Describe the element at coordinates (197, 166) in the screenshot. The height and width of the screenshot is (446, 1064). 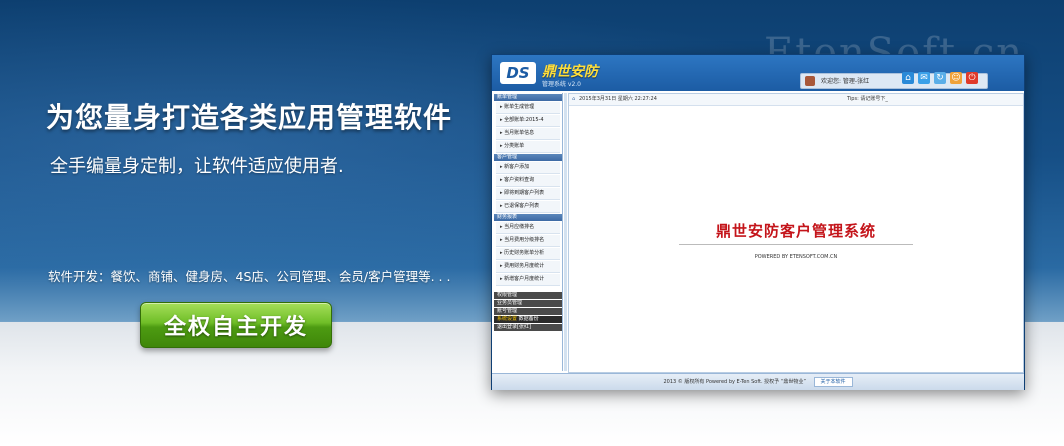
I see `subline: 全手编量身定制，让软件适应使用者.` at that location.